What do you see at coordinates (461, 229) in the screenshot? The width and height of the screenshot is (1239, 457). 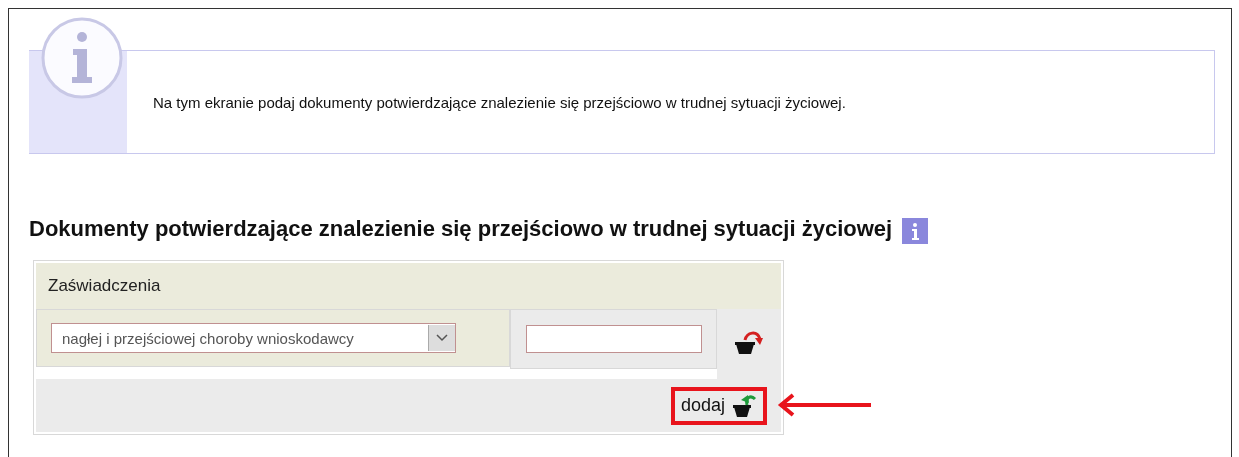 I see `section-heading: Dokumenty potwierdzające znalezienie się przejściowo w trudnej sytuacji życiowej` at bounding box center [461, 229].